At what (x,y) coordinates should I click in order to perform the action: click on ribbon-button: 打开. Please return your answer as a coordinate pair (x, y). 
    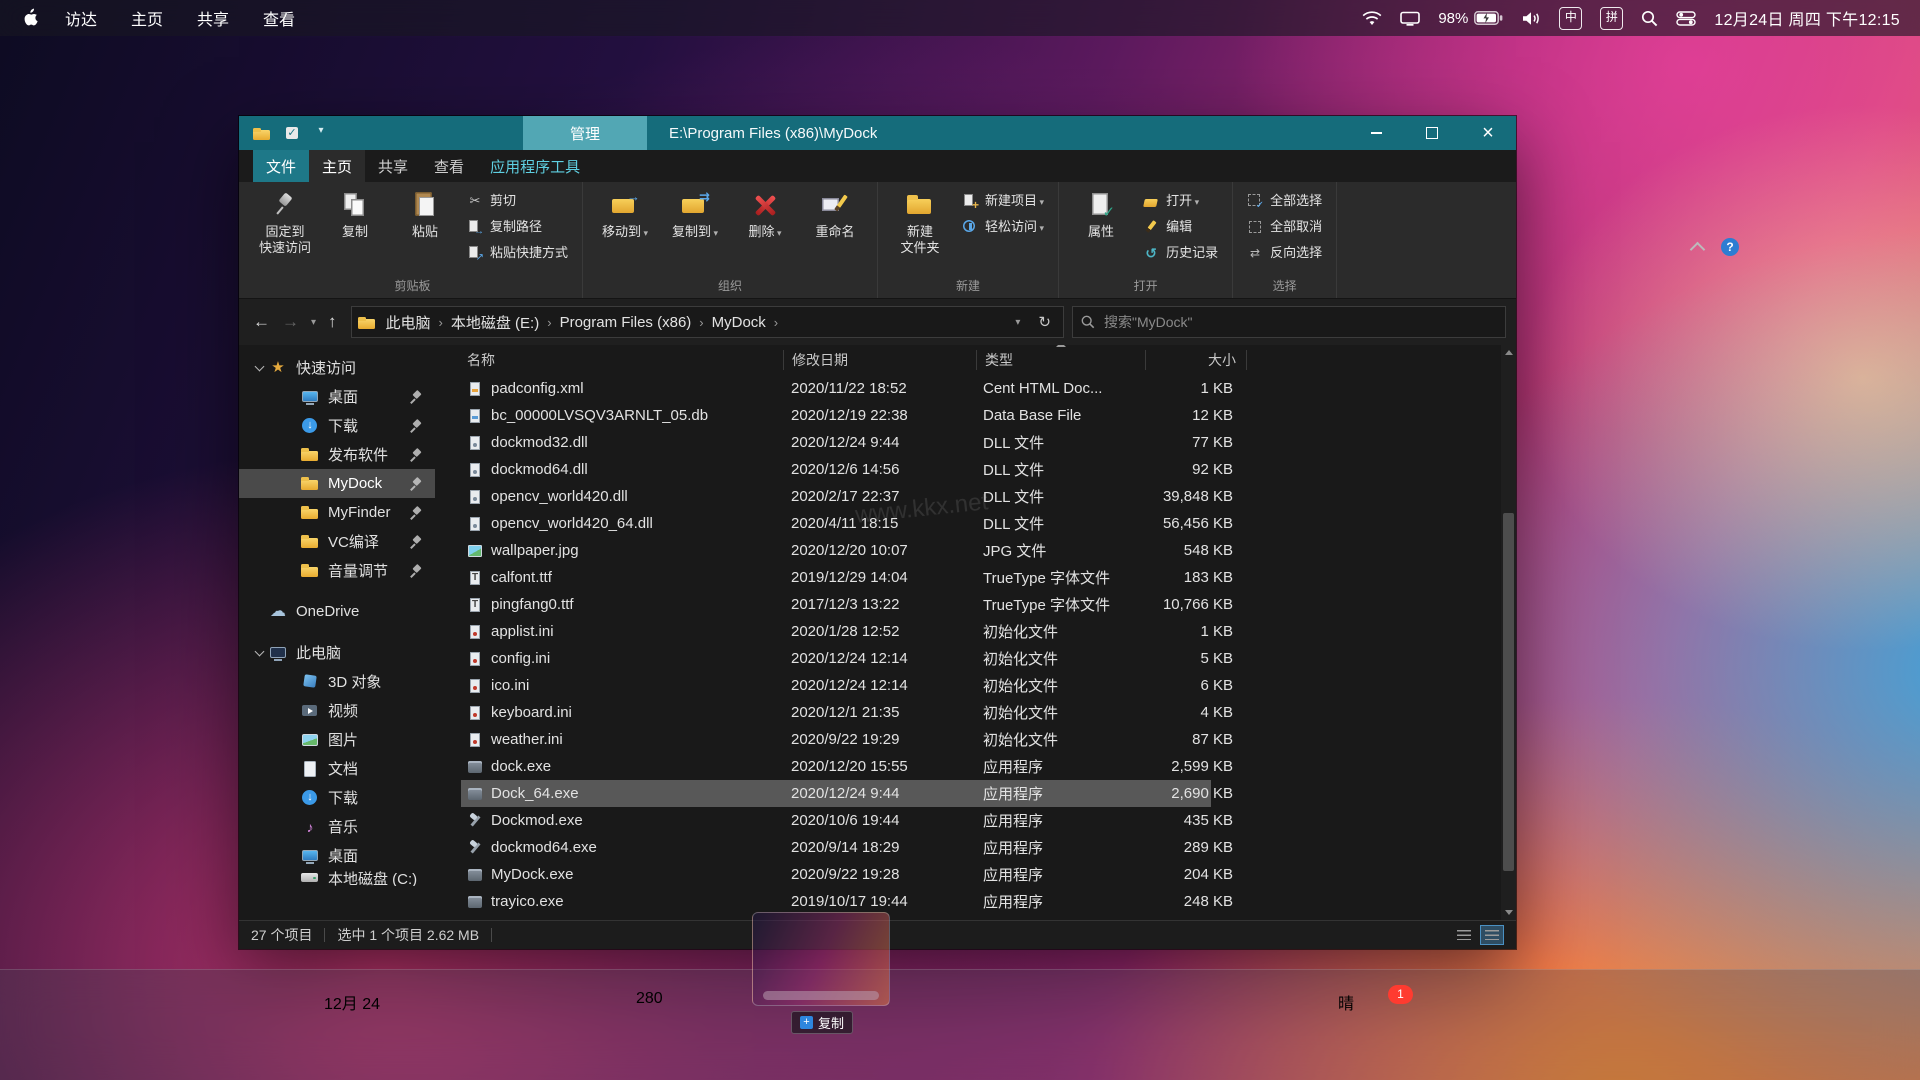
    Looking at the image, I should click on (1180, 201).